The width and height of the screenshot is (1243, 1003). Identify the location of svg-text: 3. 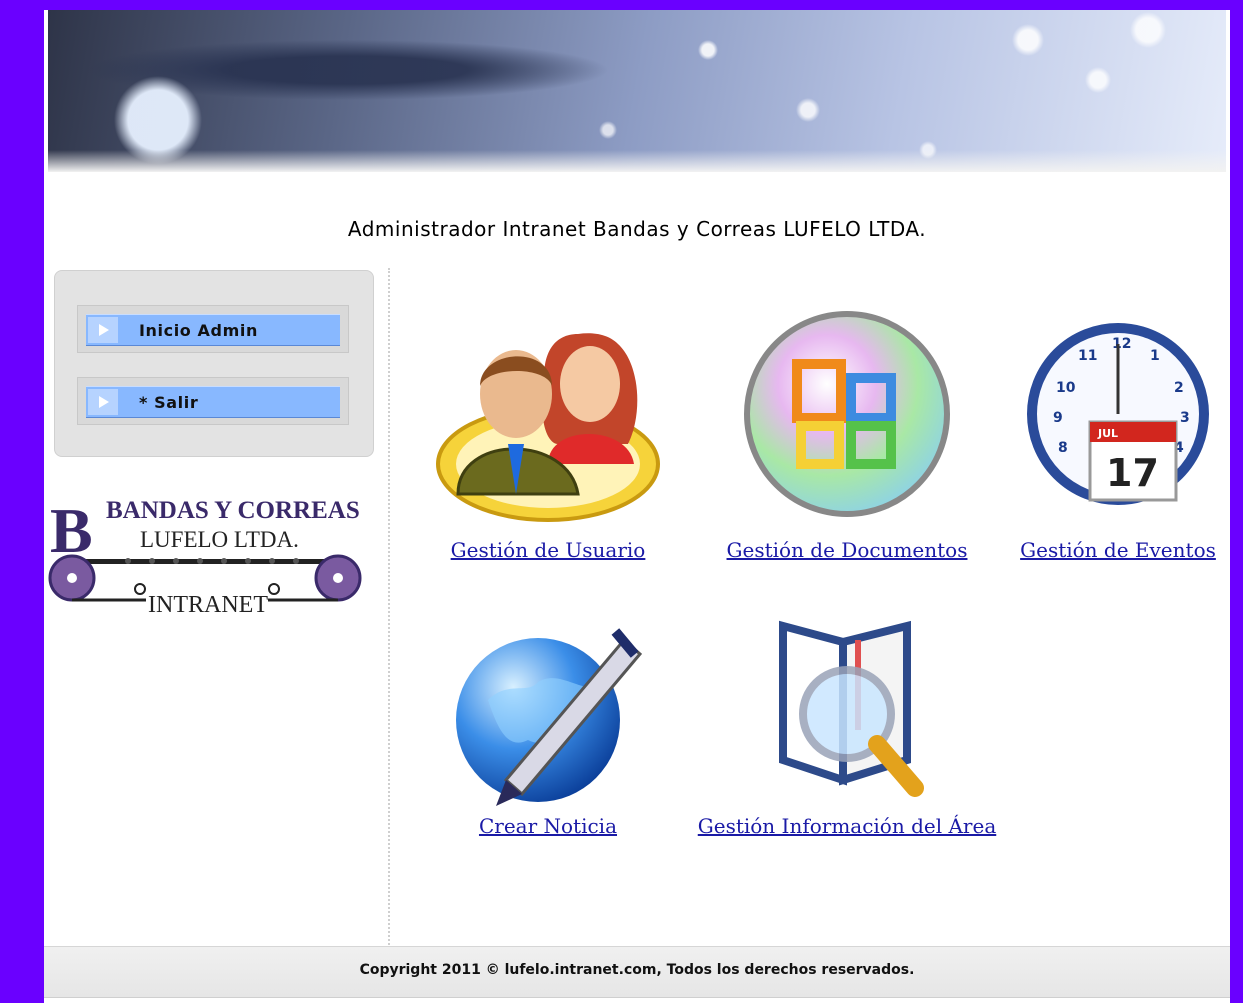
(1185, 418).